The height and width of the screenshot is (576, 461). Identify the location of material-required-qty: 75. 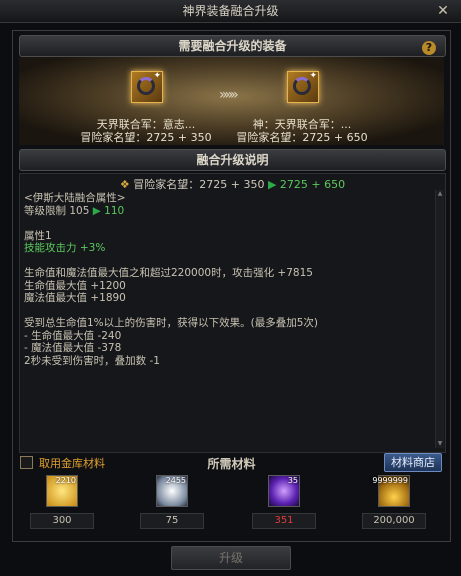
(172, 521).